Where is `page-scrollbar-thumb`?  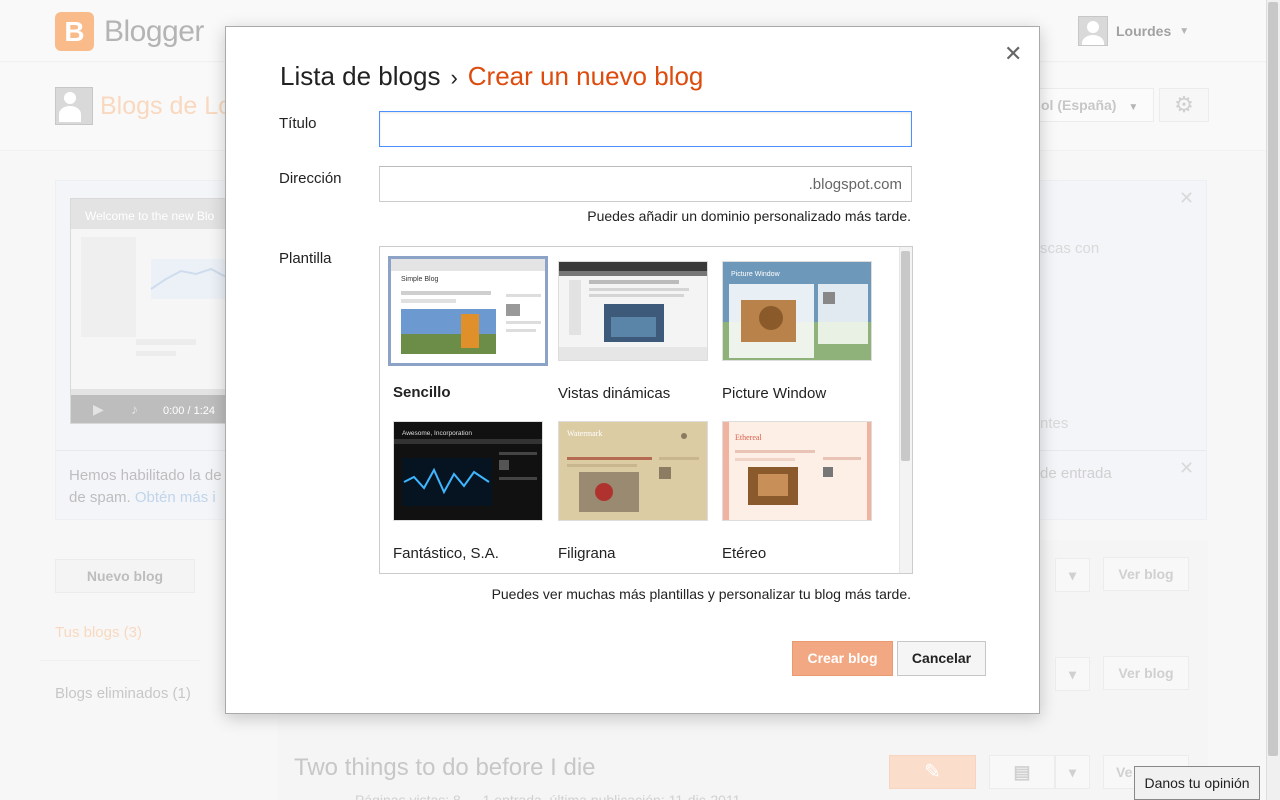 page-scrollbar-thumb is located at coordinates (1273, 379).